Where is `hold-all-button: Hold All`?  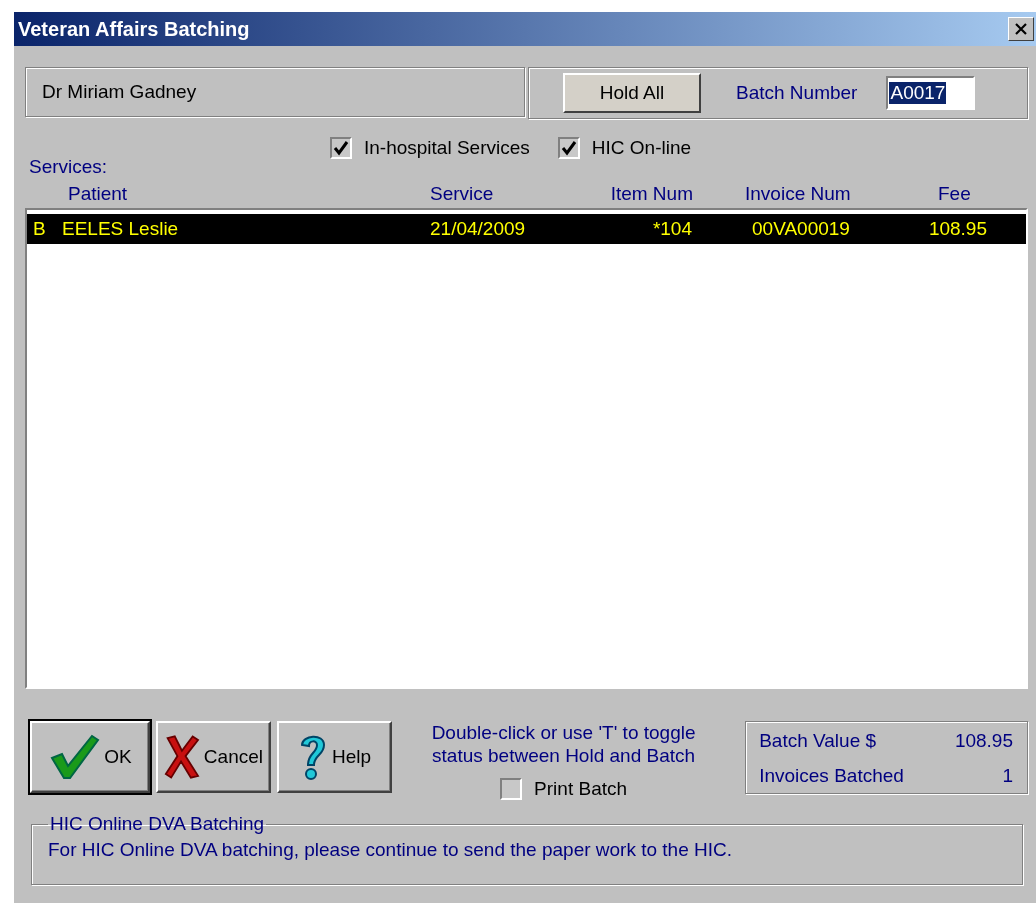 hold-all-button: Hold All is located at coordinates (632, 93).